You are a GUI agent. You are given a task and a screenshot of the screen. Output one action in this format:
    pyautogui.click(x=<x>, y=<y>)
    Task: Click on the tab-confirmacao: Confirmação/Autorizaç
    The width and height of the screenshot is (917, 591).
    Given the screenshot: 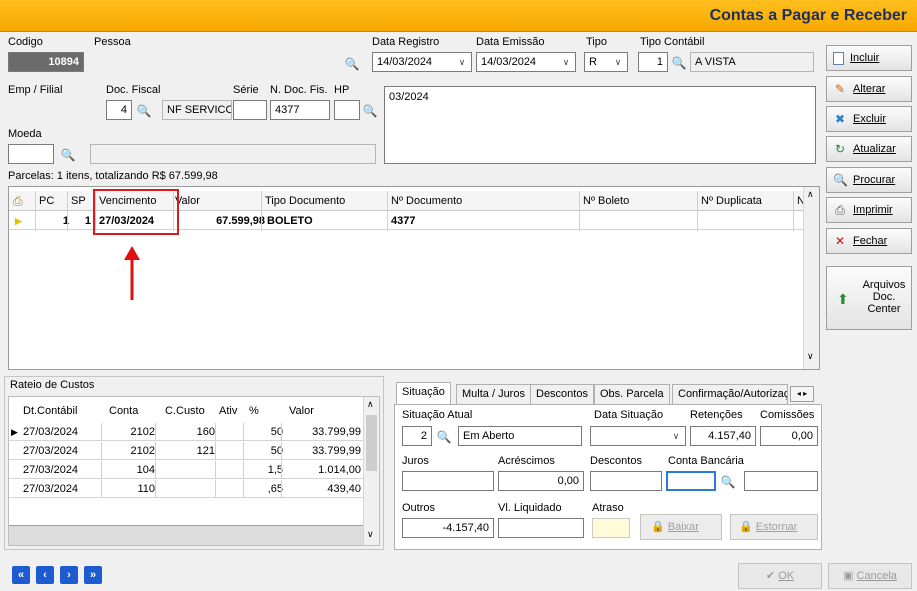 What is the action you would take?
    pyautogui.click(x=730, y=394)
    